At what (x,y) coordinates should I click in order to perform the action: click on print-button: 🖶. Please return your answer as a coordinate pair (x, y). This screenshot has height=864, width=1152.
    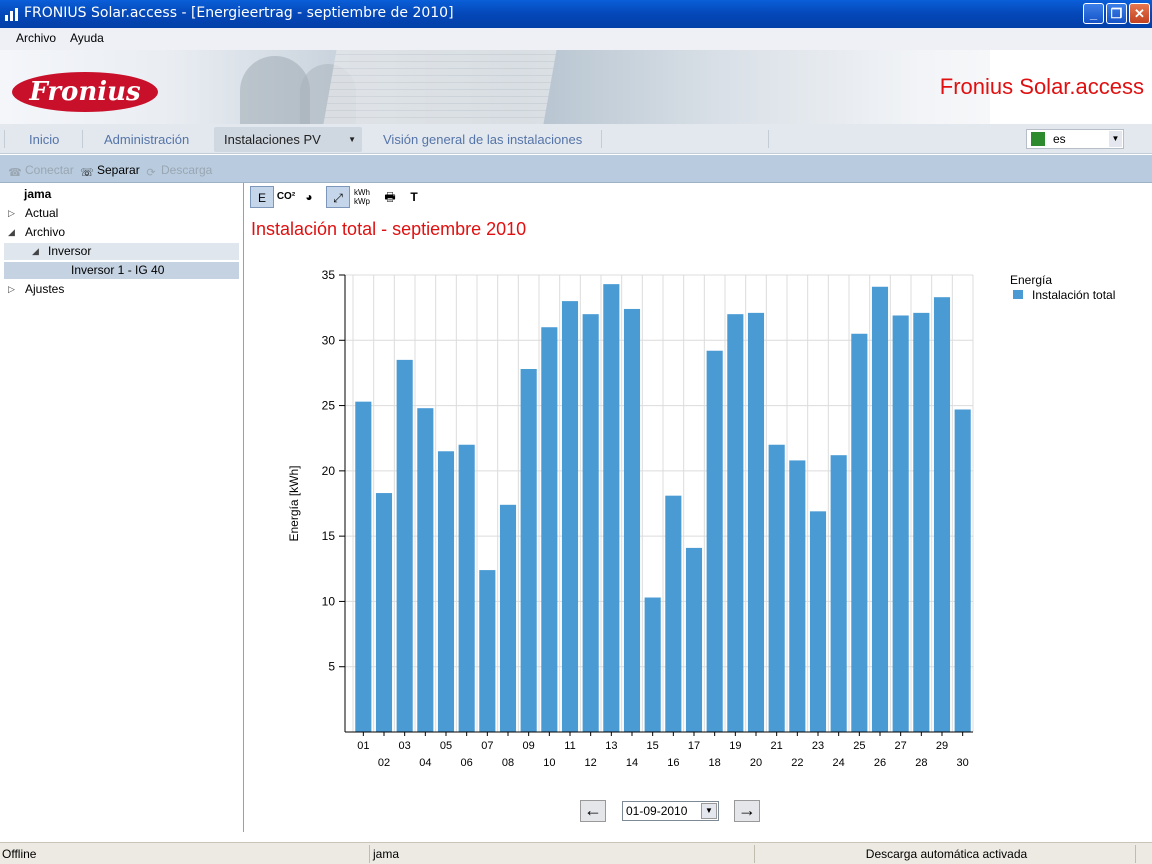
    Looking at the image, I should click on (390, 197).